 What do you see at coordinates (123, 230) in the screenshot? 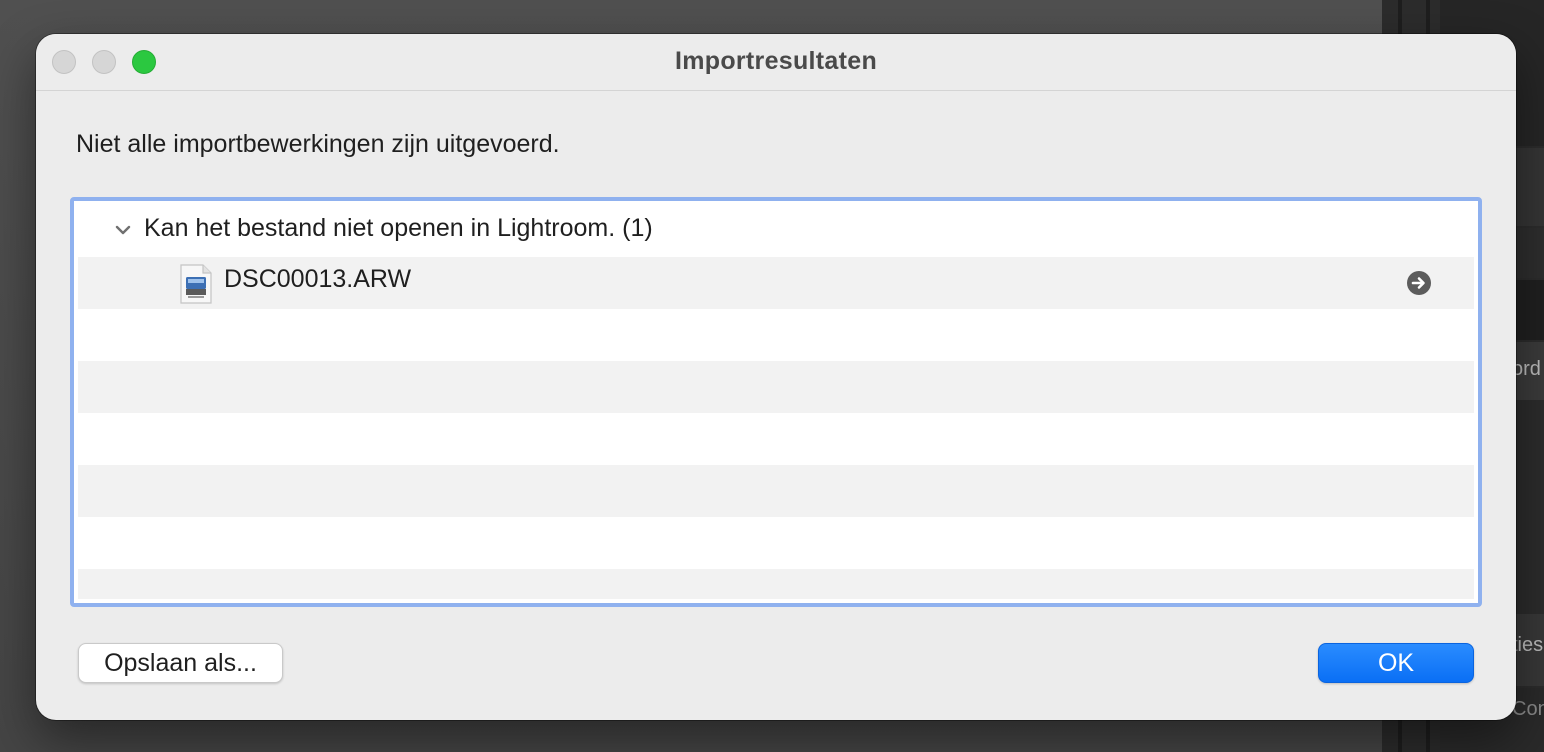
I see `chevron-down-icon` at bounding box center [123, 230].